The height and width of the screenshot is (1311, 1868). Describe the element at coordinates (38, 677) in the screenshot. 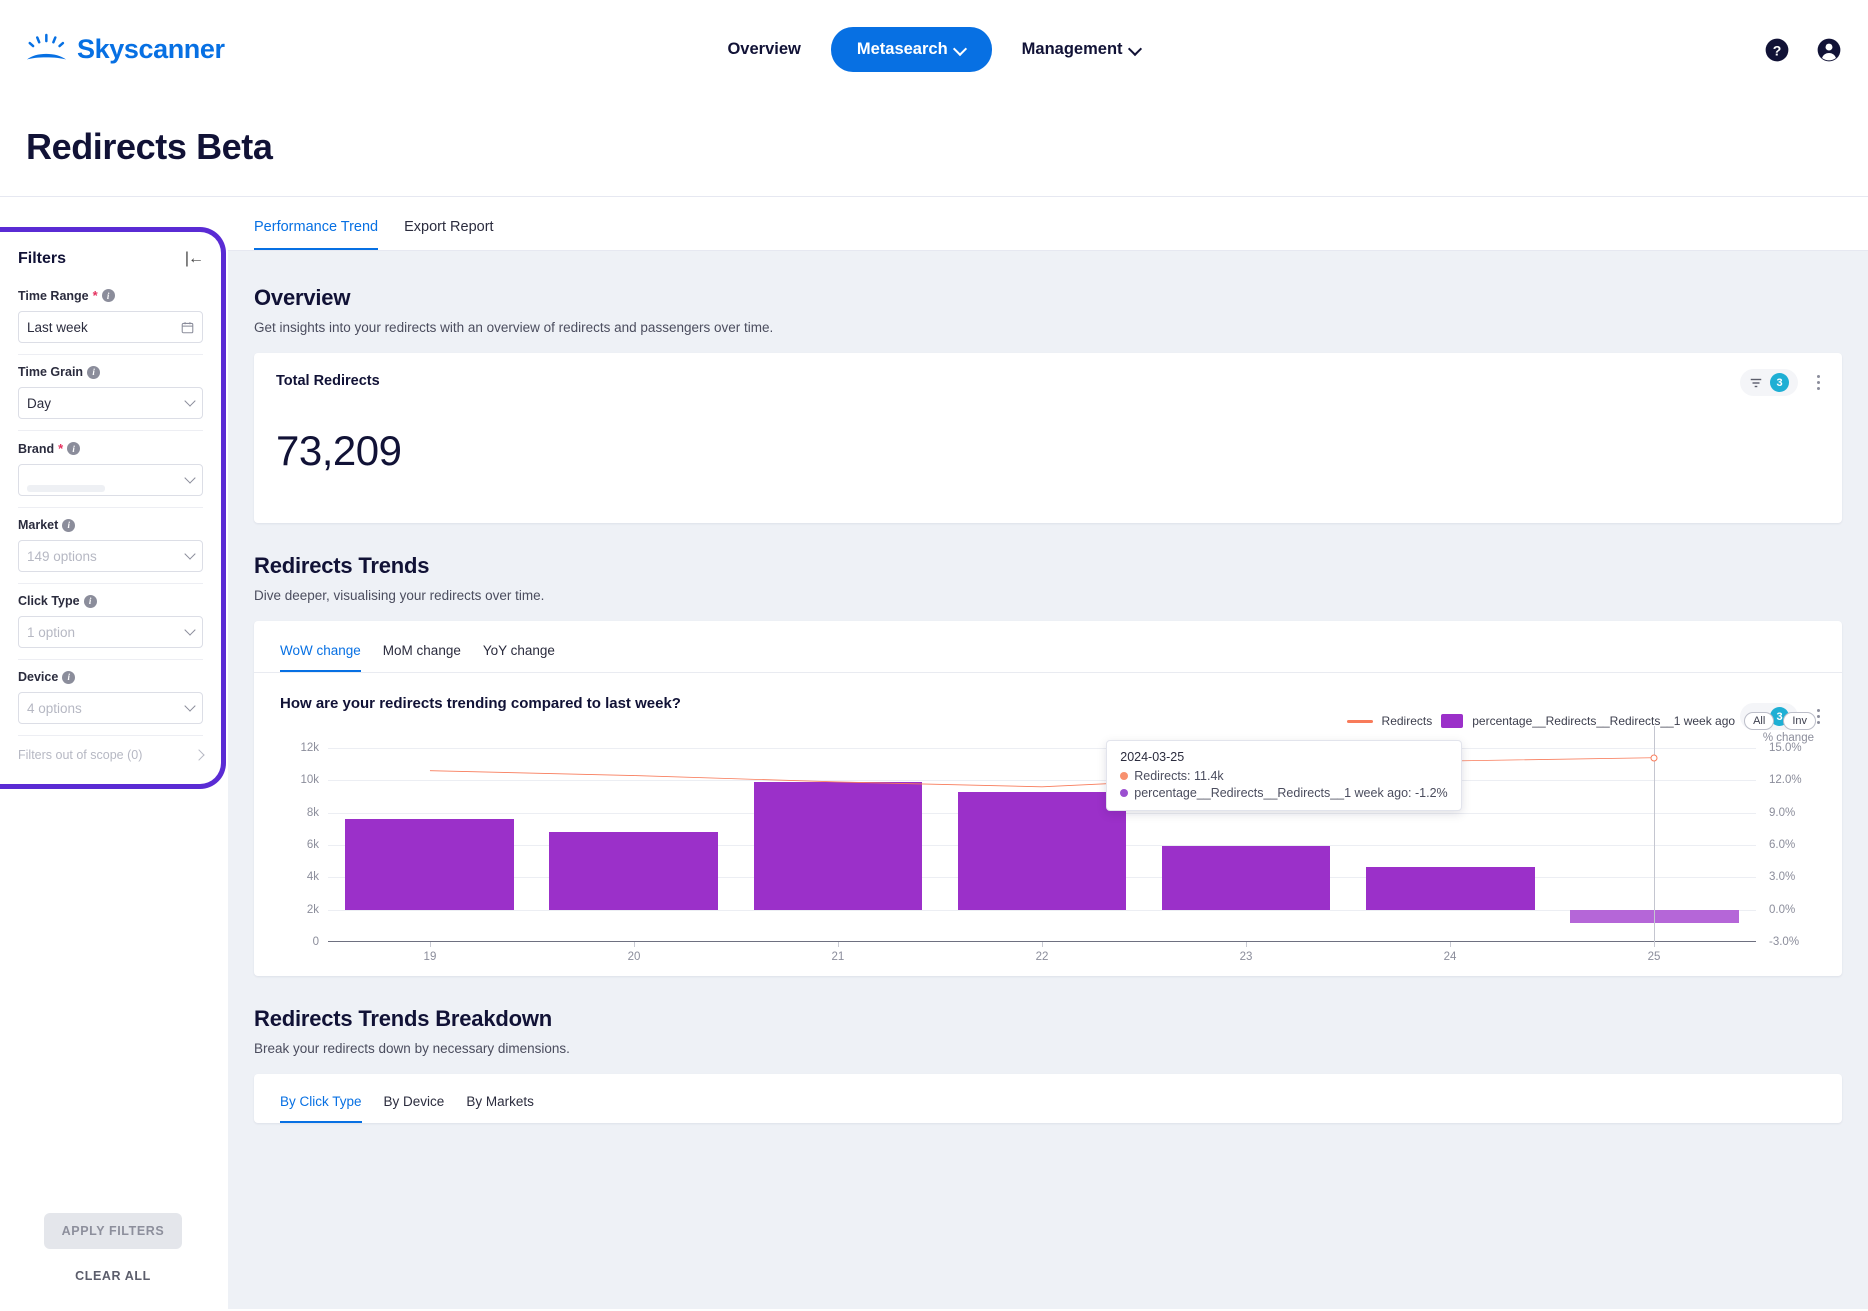

I see `filter-label-device-text: Device` at that location.